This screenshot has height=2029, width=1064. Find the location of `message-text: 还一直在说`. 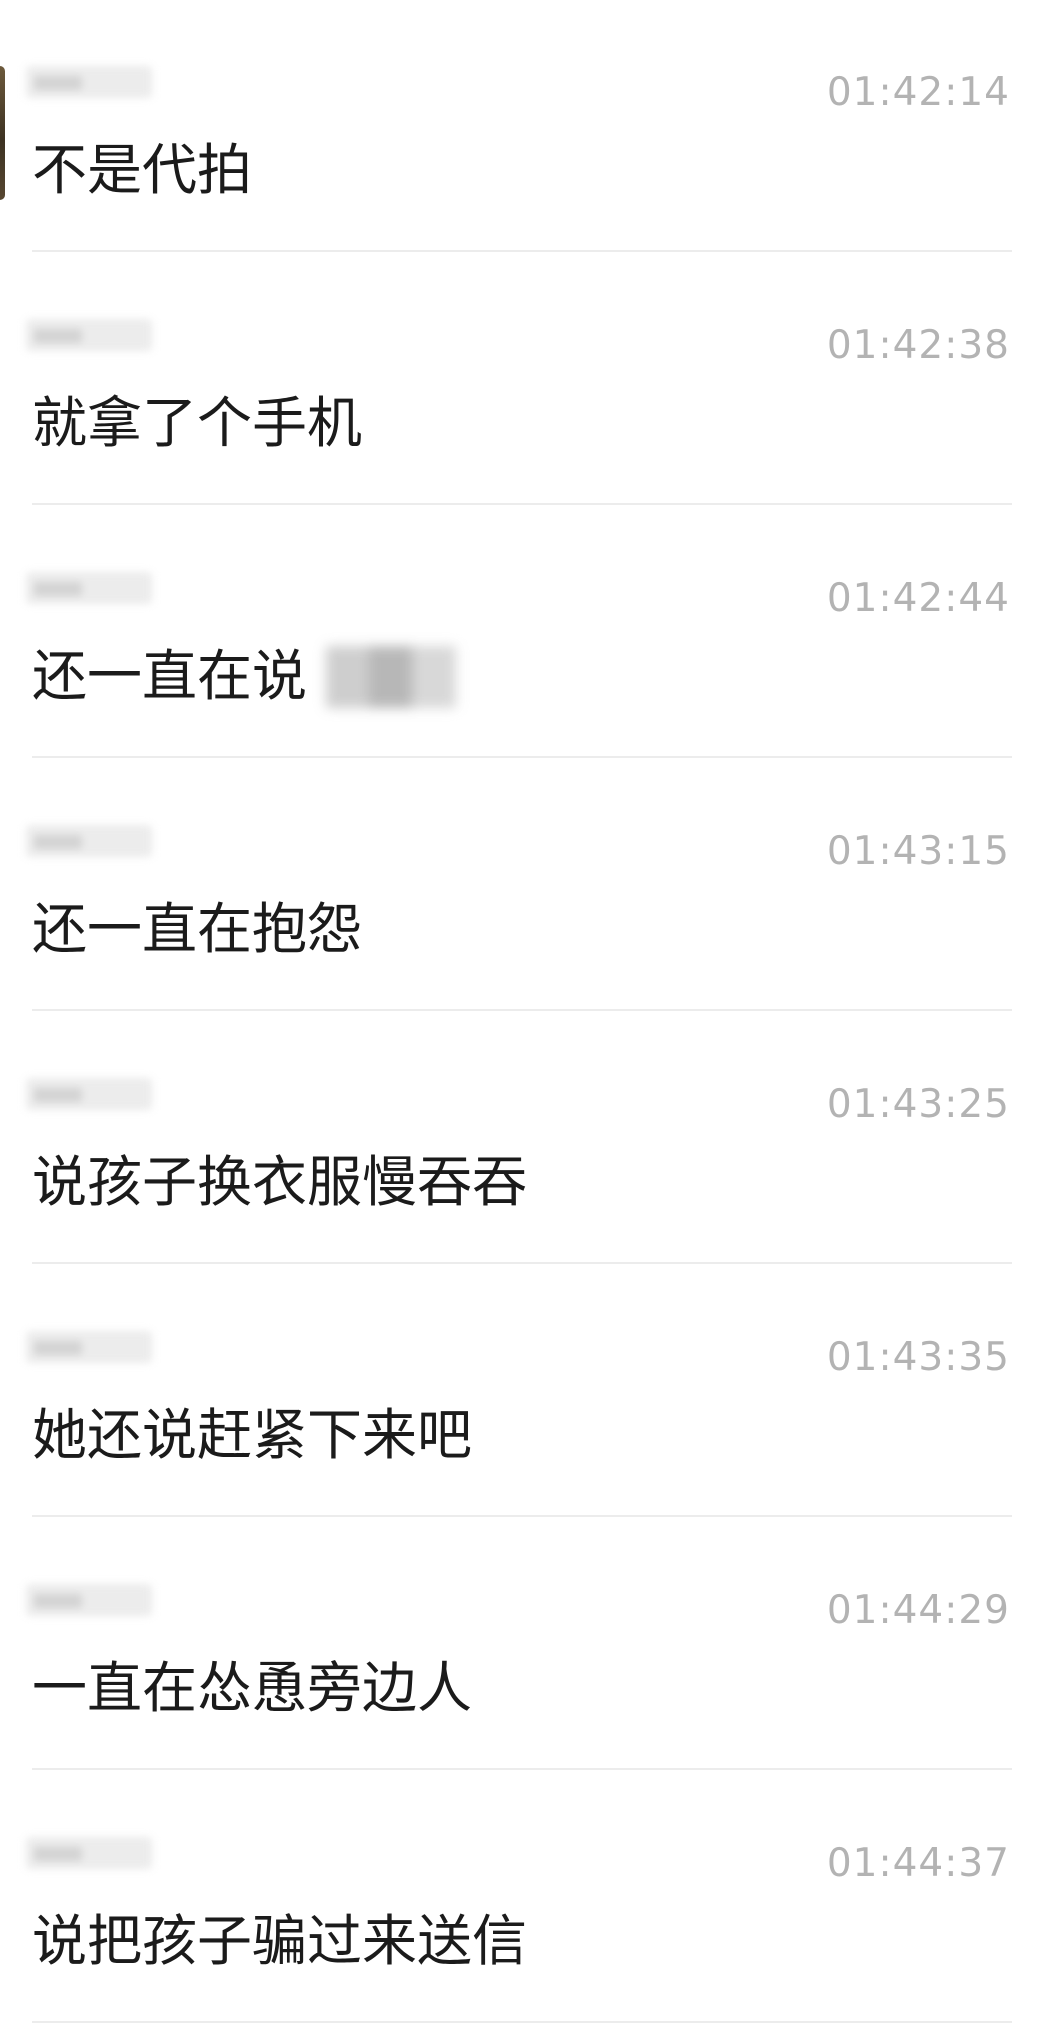

message-text: 还一直在说 is located at coordinates (170, 676).